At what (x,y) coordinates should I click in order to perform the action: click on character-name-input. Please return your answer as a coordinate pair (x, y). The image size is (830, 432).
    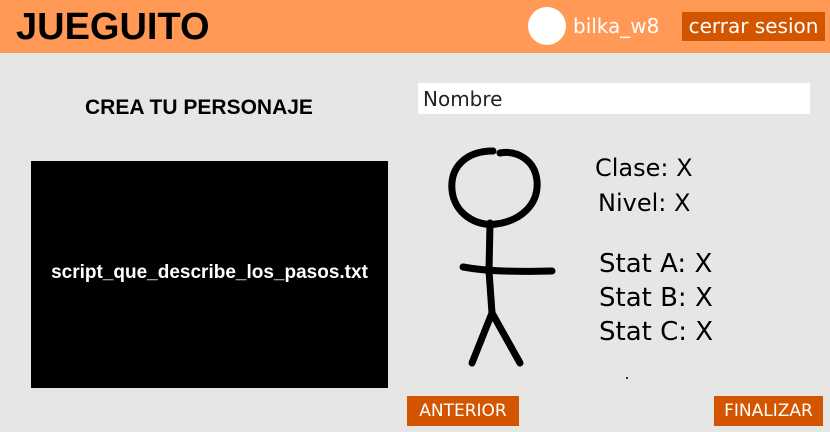
    Looking at the image, I should click on (614, 98).